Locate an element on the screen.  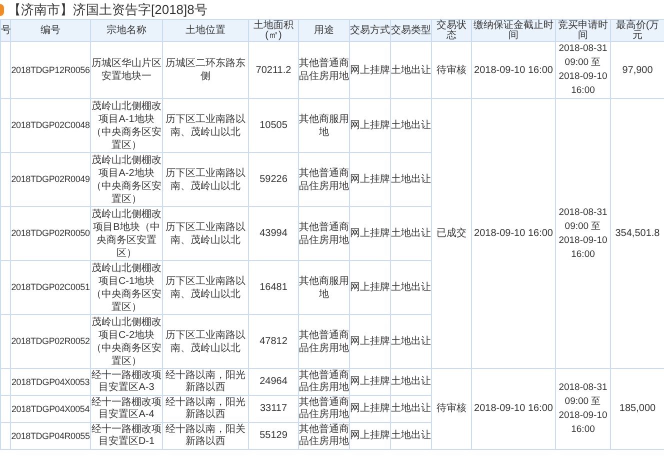
table-cell: 已成交 is located at coordinates (452, 233).